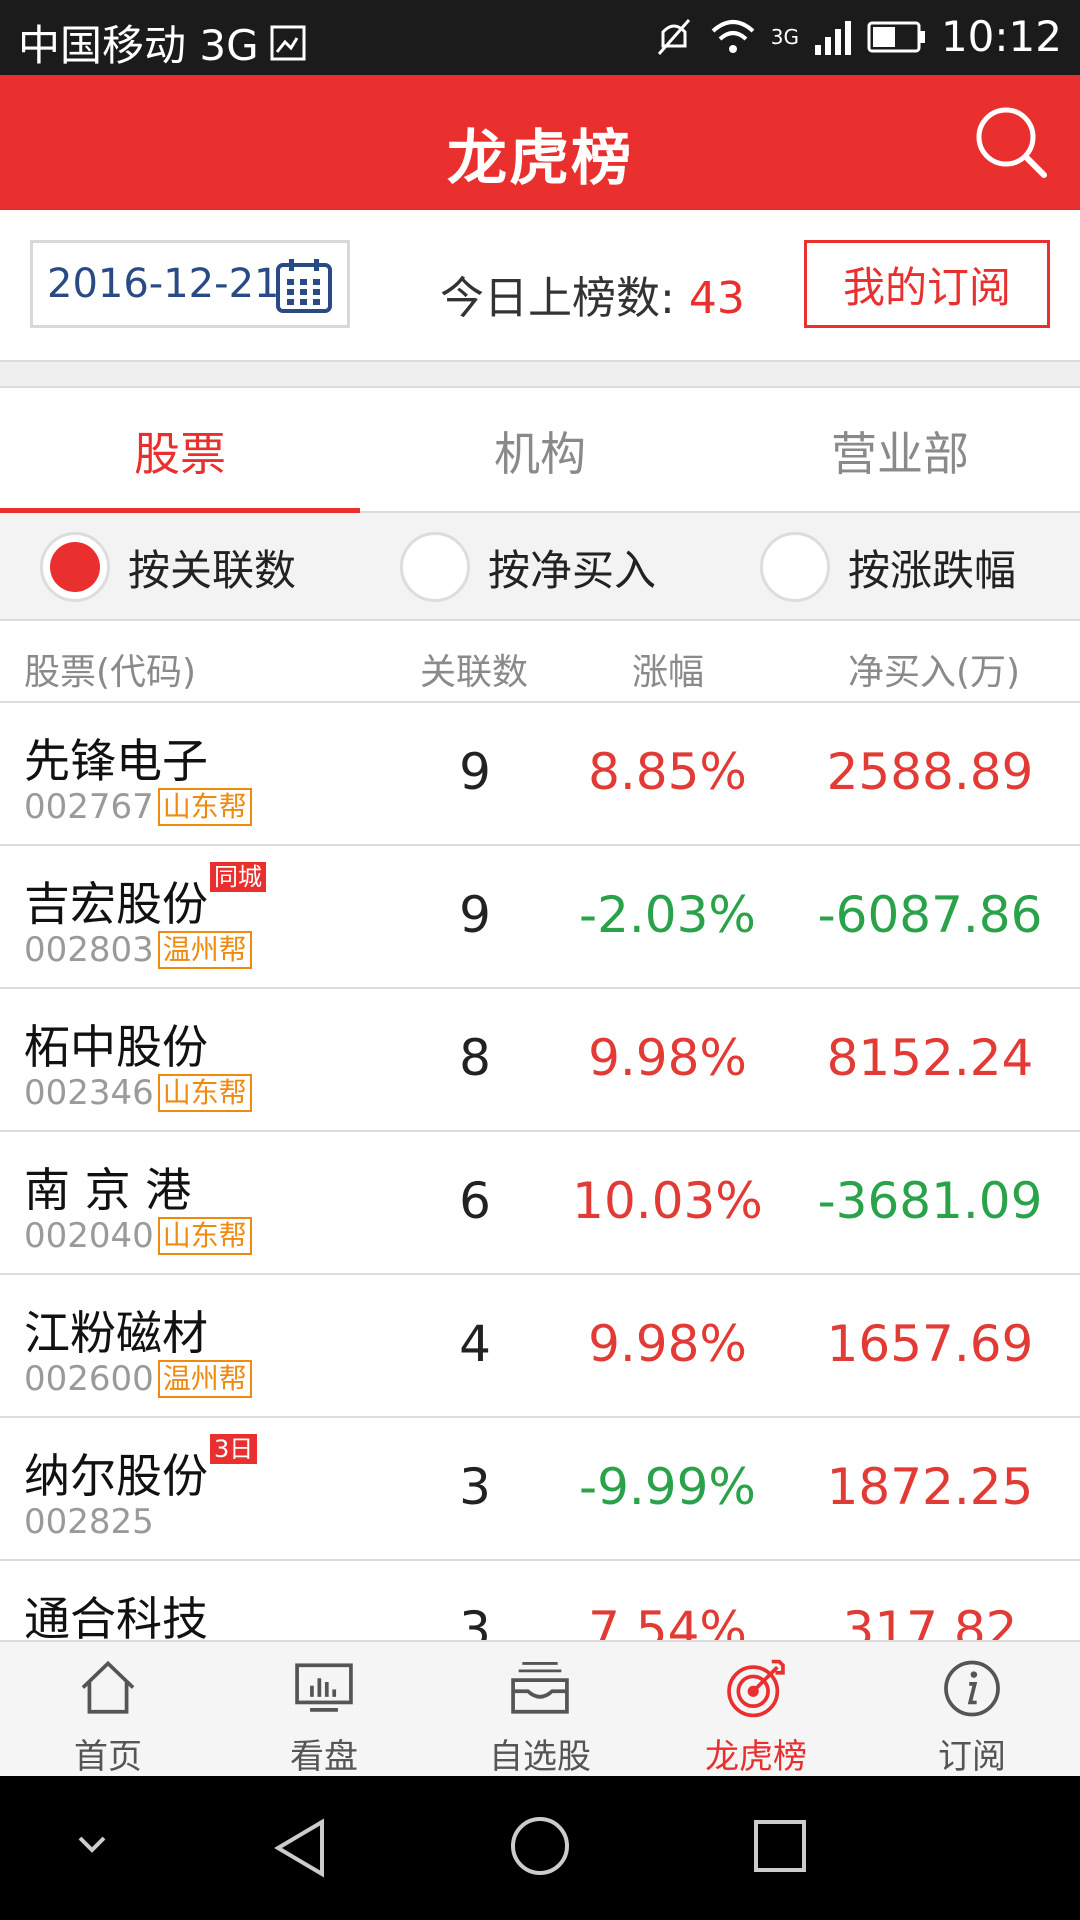 Image resolution: width=1080 pixels, height=1920 pixels. I want to click on carrier-text: 中国移动 3G, so click(138, 45).